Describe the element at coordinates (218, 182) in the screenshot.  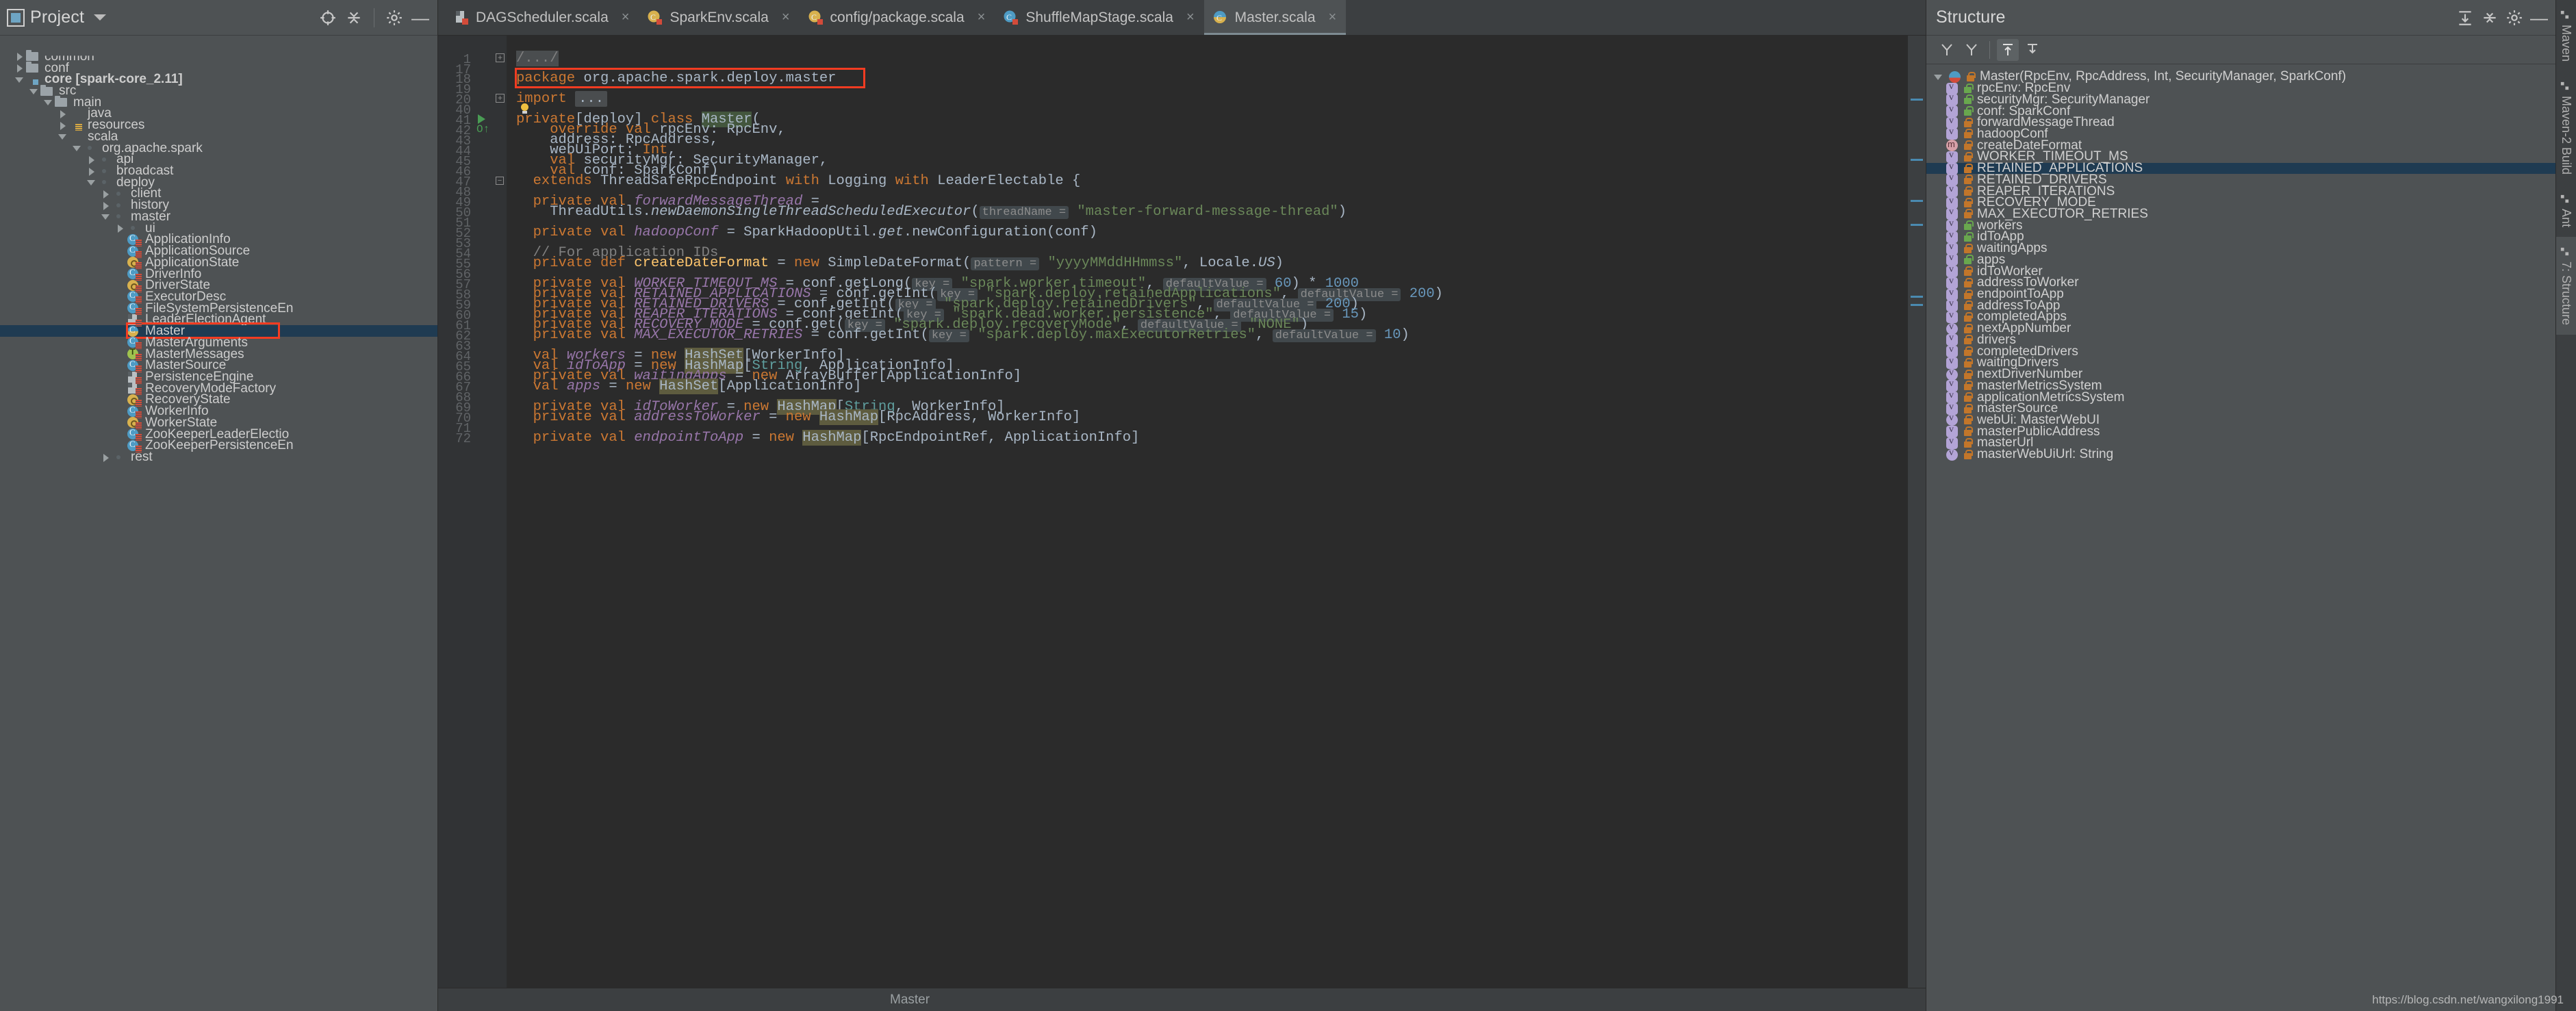
I see `project-tree-item: deploy` at that location.